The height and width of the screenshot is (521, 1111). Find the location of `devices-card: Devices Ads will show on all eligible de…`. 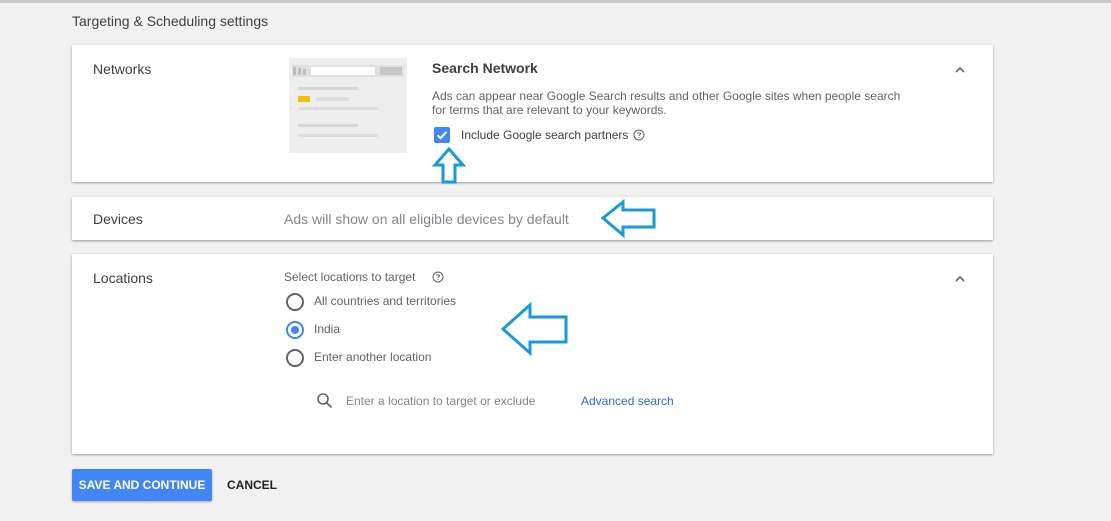

devices-card: Devices Ads will show on all eligible de… is located at coordinates (532, 218).